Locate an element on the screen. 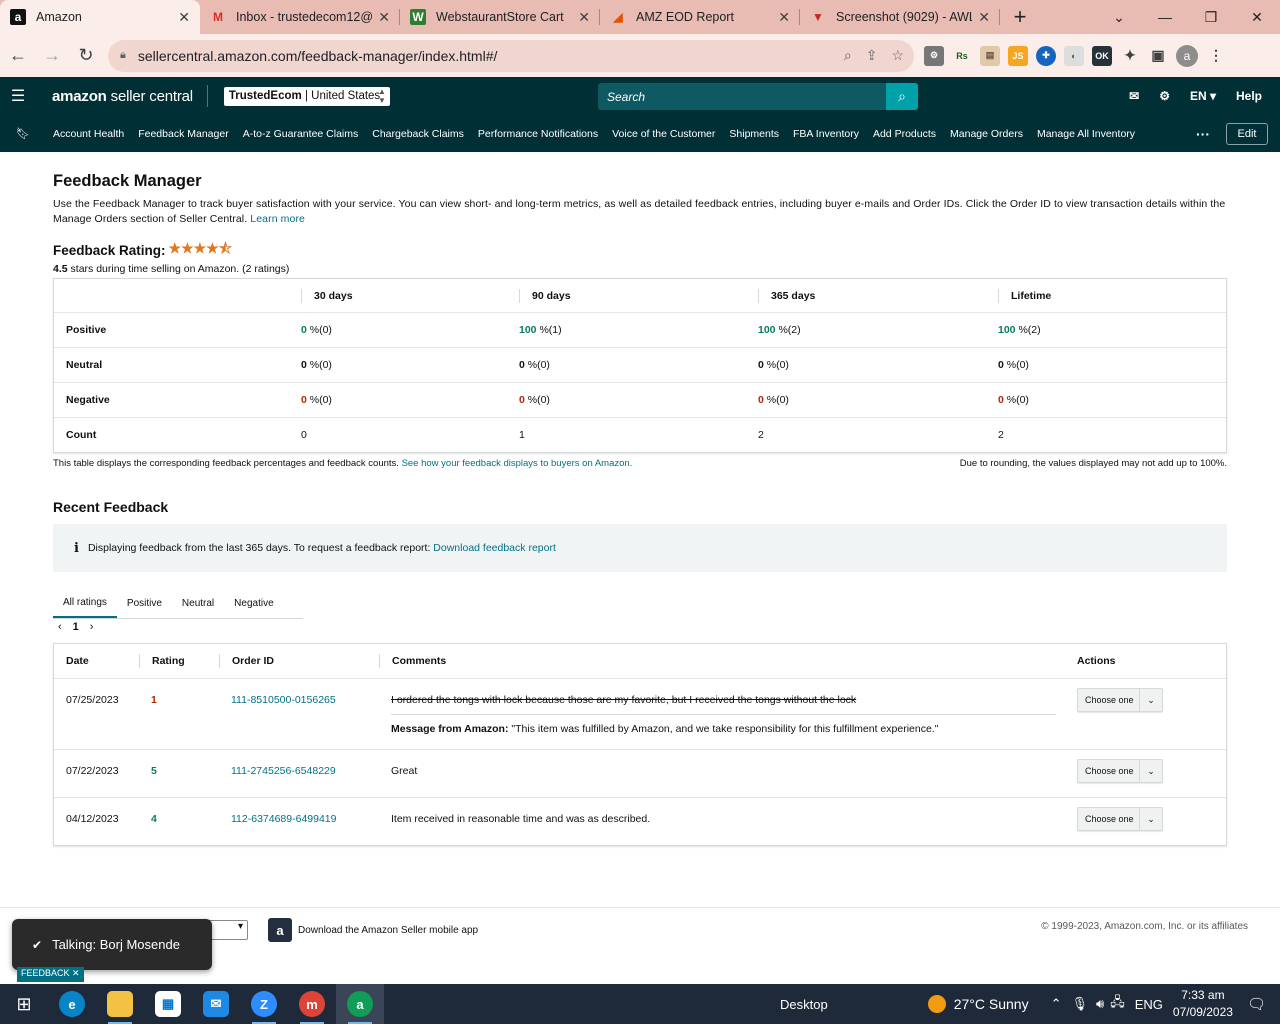  header-right: ✉ ⚙ EN ▾ Help is located at coordinates (1195, 96).